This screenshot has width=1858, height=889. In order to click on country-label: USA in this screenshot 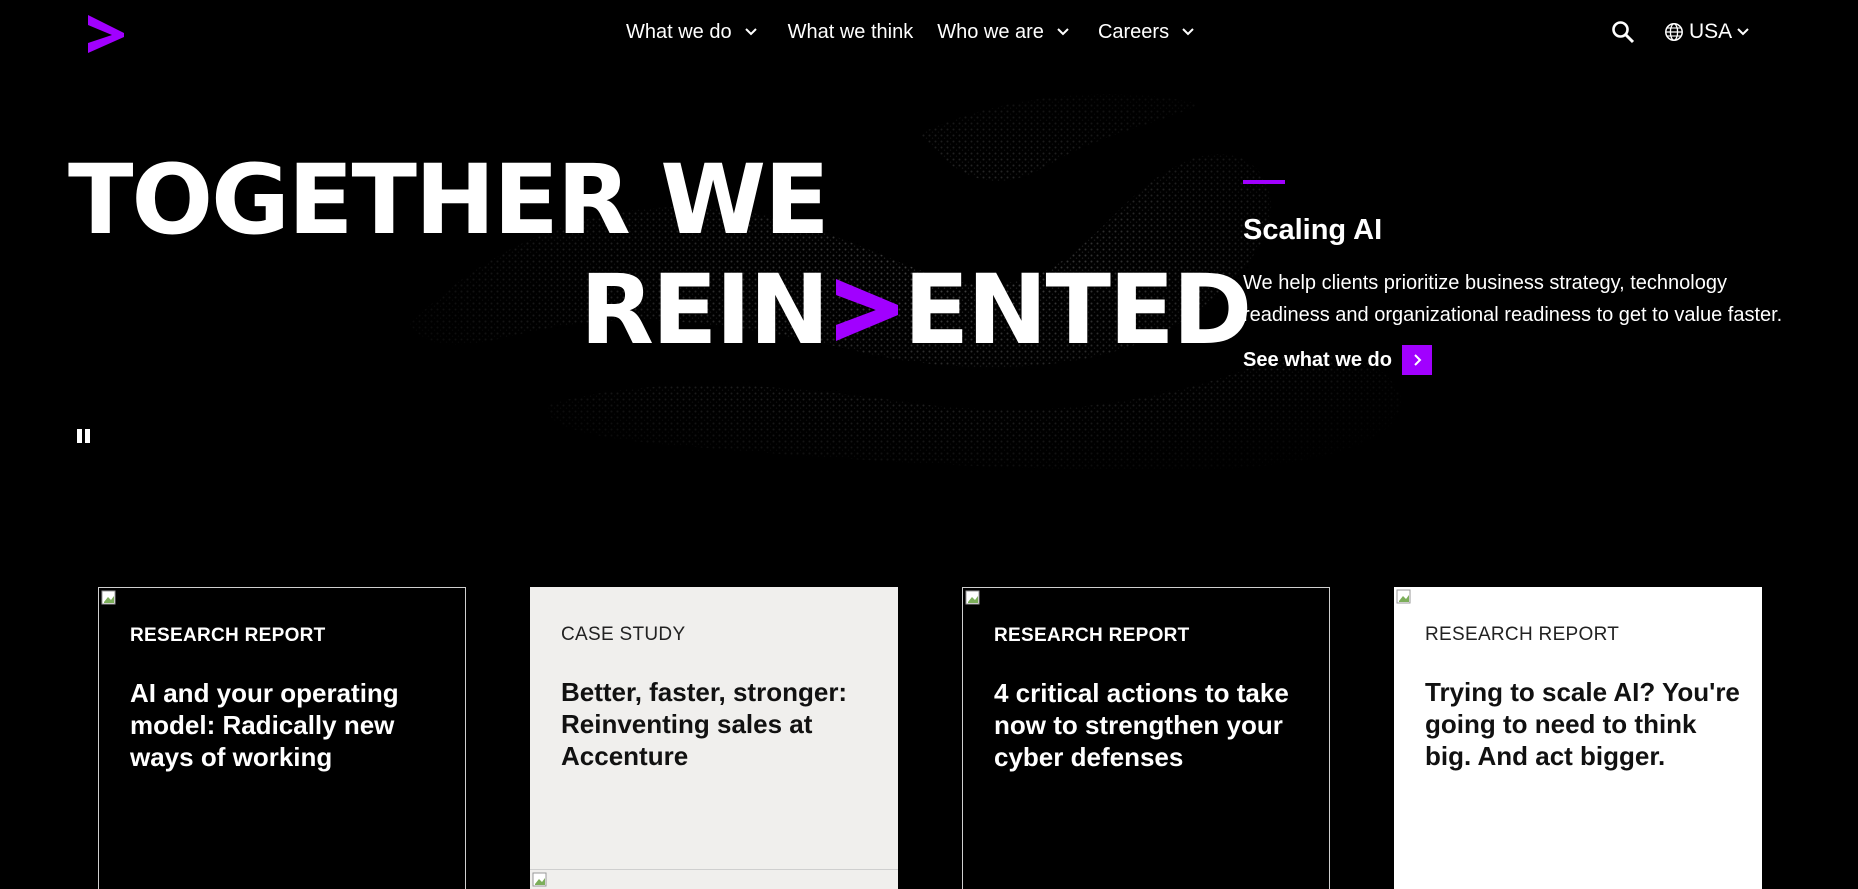, I will do `click(1711, 31)`.